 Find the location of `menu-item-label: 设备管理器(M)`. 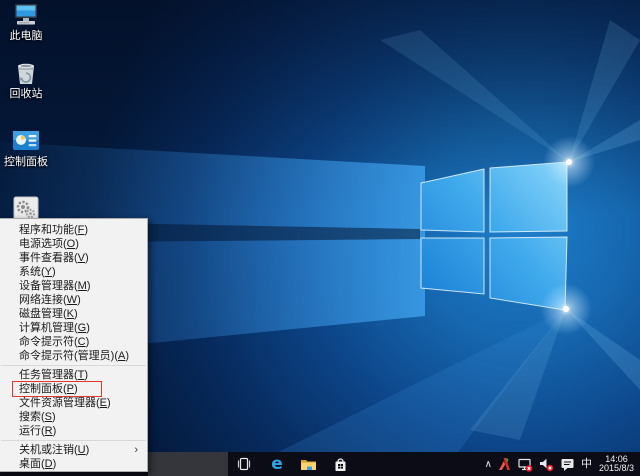

menu-item-label: 设备管理器(M) is located at coordinates (55, 286).